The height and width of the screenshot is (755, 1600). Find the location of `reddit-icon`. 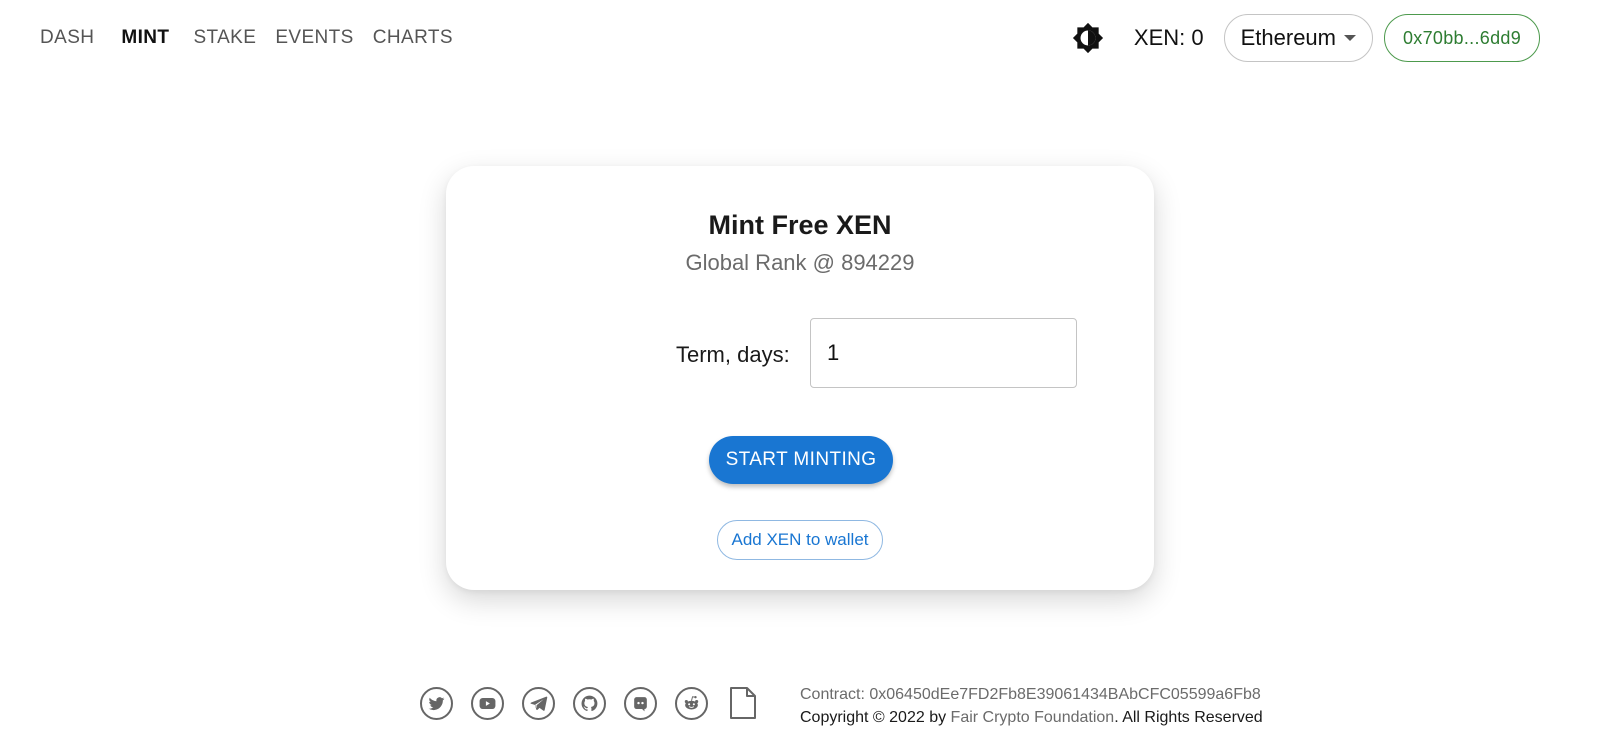

reddit-icon is located at coordinates (691, 703).